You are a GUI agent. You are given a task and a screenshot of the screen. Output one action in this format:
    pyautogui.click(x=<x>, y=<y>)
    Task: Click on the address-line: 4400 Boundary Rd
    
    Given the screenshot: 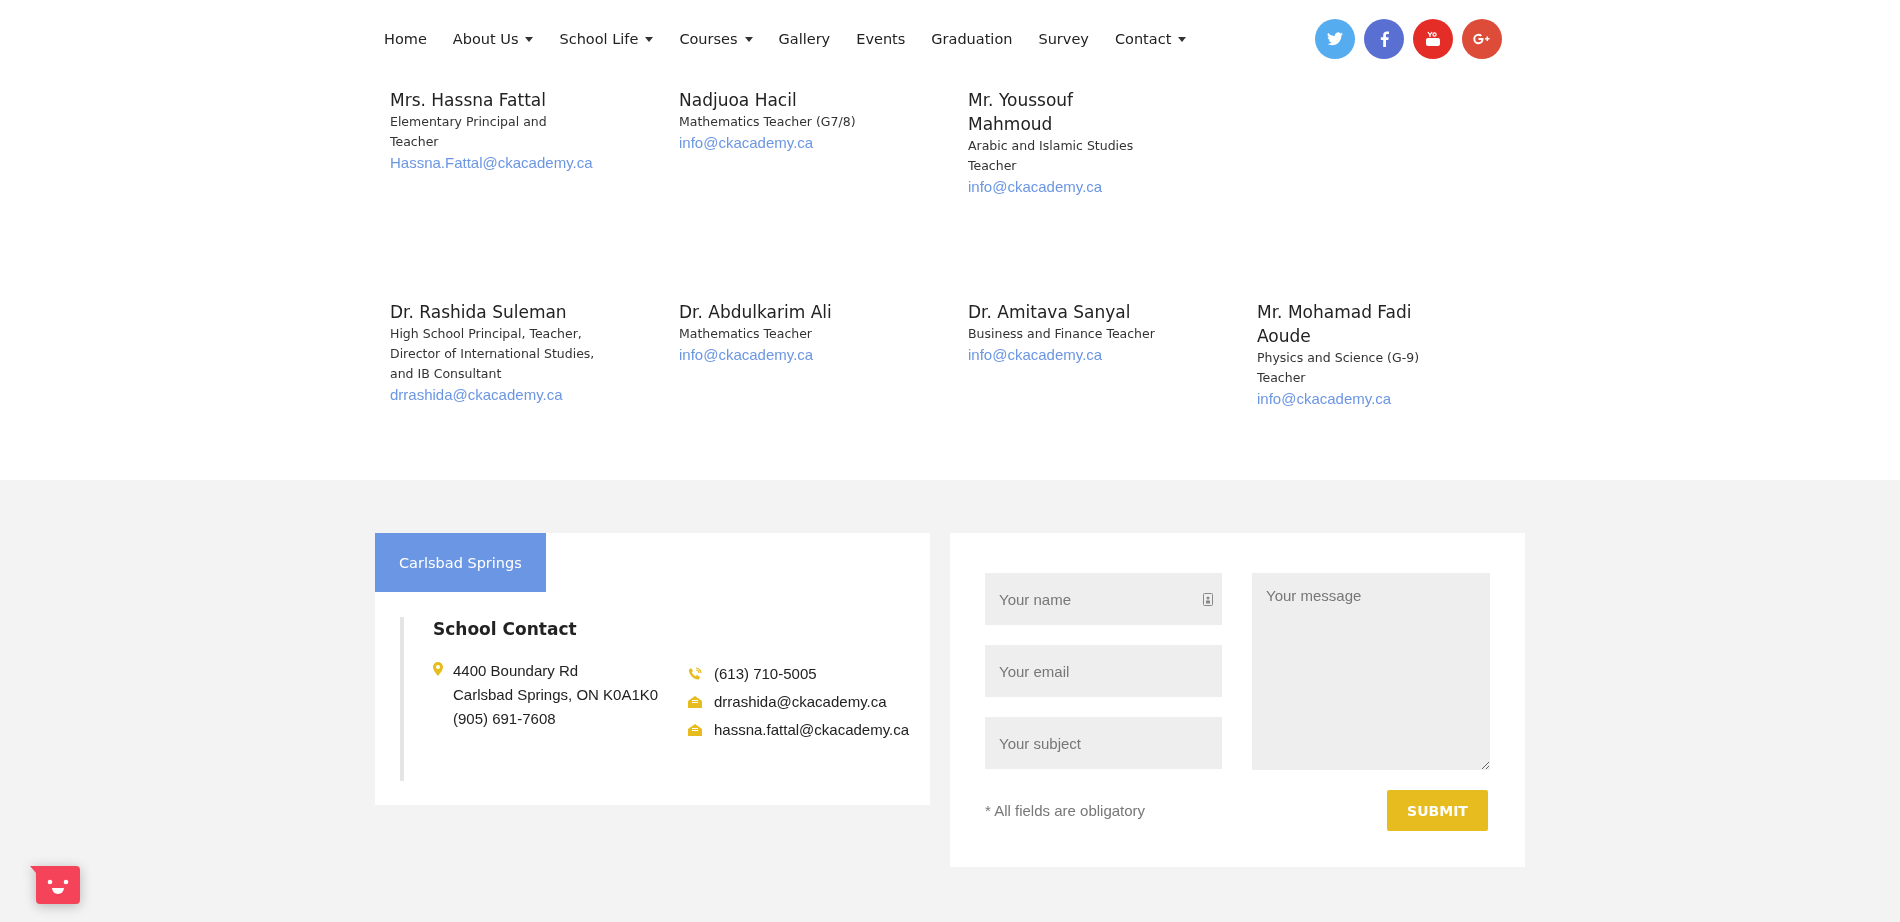 What is the action you would take?
    pyautogui.click(x=516, y=671)
    